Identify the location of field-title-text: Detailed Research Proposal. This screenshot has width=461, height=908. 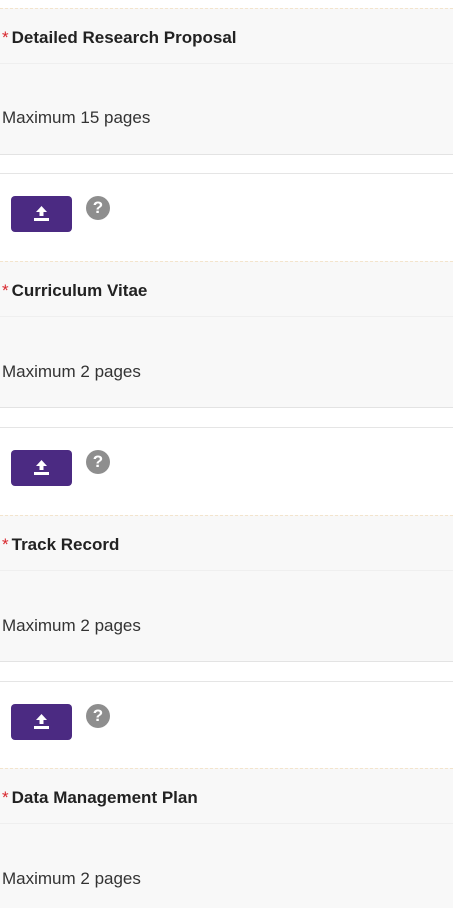
(124, 37).